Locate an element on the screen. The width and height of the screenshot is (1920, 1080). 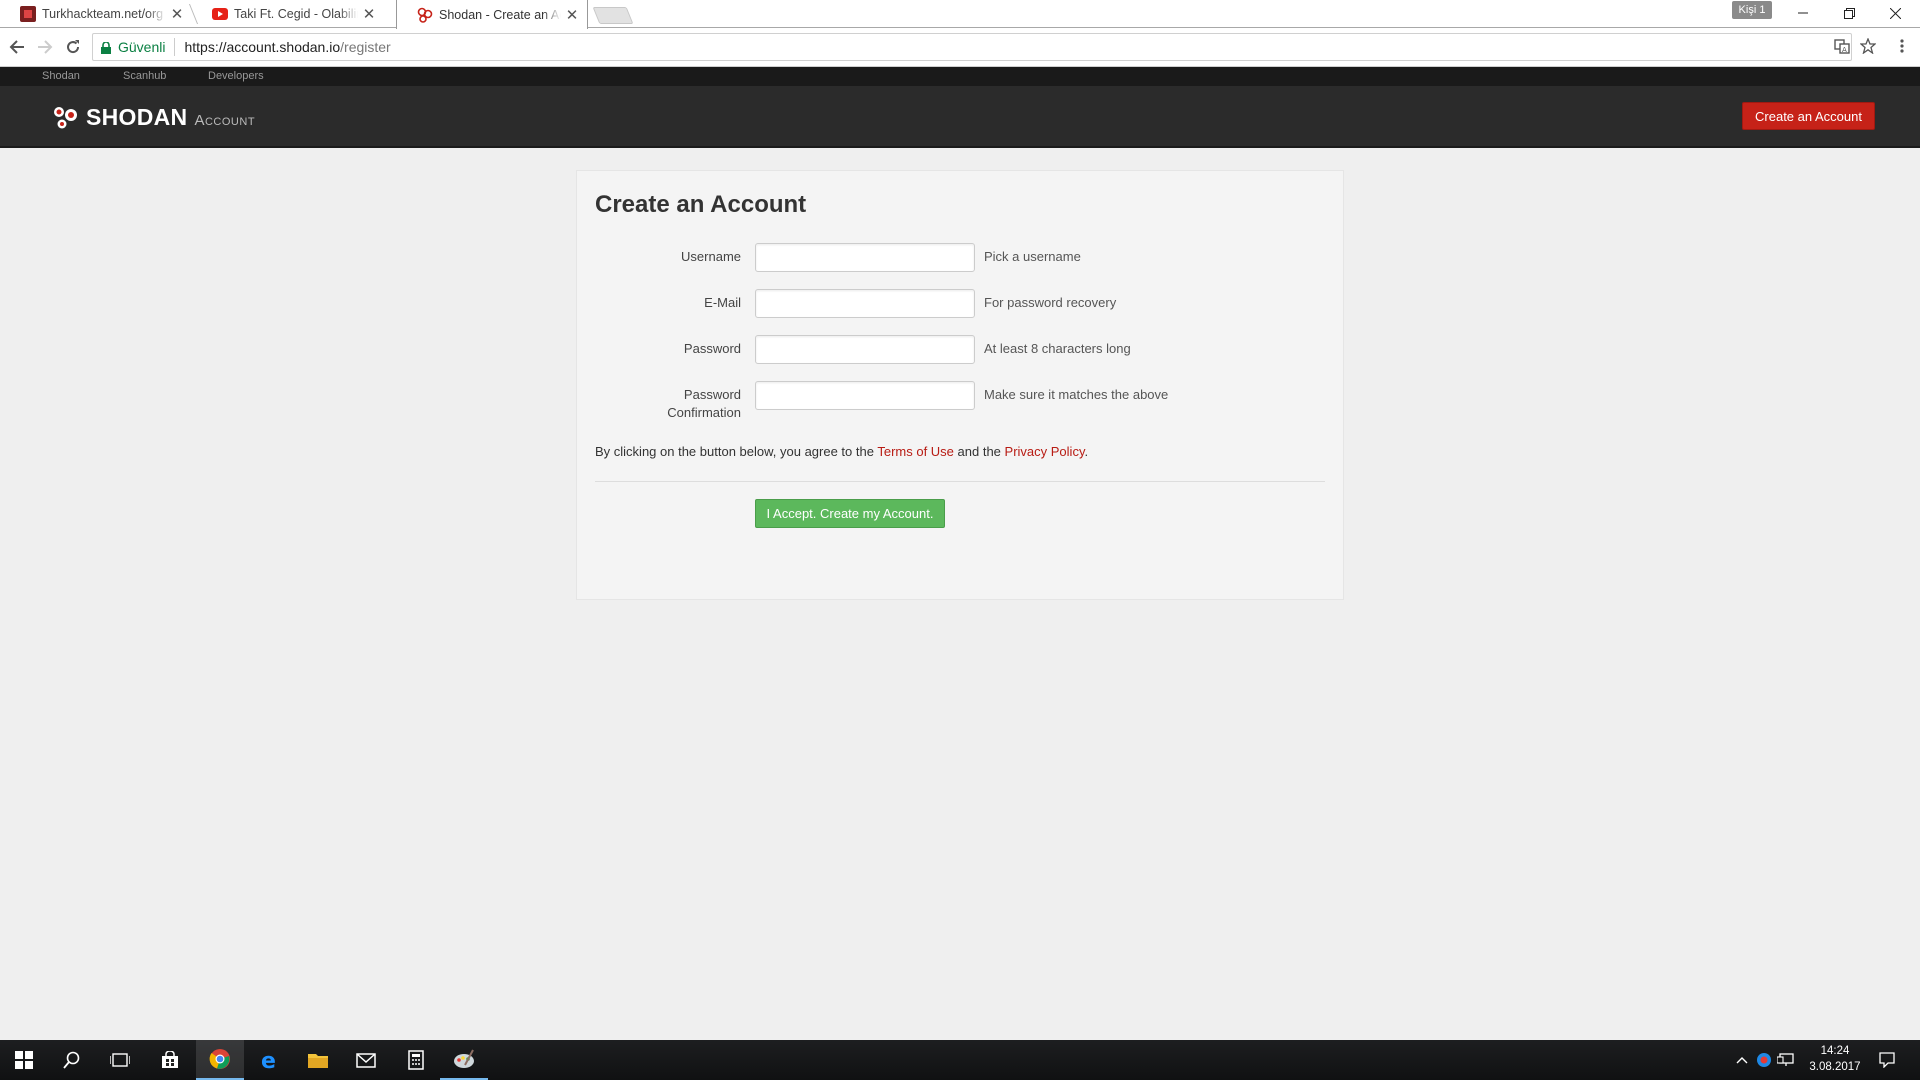
username-hint: Pick a username is located at coordinates (1032, 256).